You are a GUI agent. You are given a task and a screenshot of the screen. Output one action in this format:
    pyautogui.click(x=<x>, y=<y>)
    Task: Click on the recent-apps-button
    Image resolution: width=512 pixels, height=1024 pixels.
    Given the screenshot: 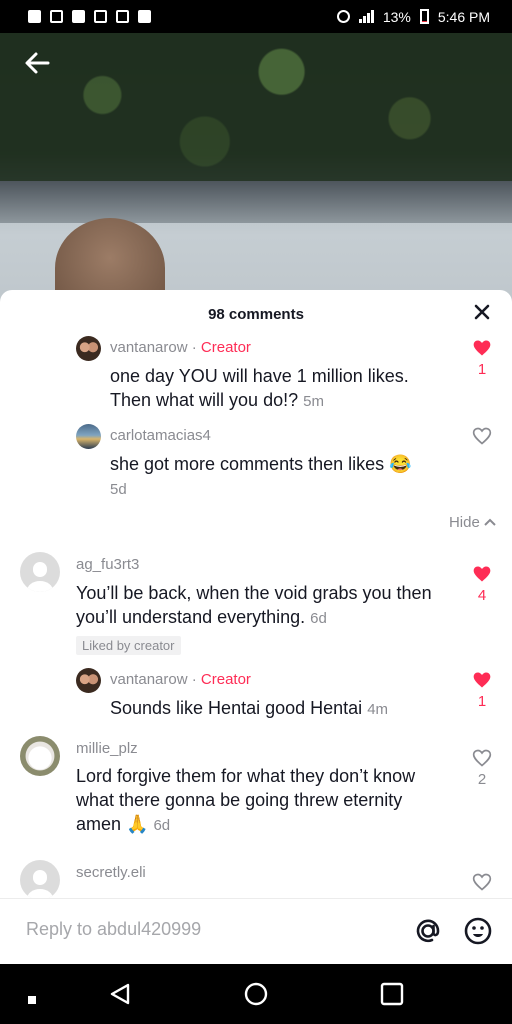 What is the action you would take?
    pyautogui.click(x=32, y=1000)
    